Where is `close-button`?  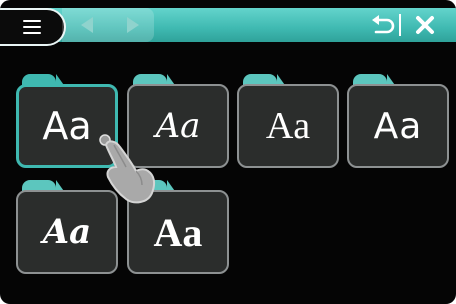
close-button is located at coordinates (425, 25).